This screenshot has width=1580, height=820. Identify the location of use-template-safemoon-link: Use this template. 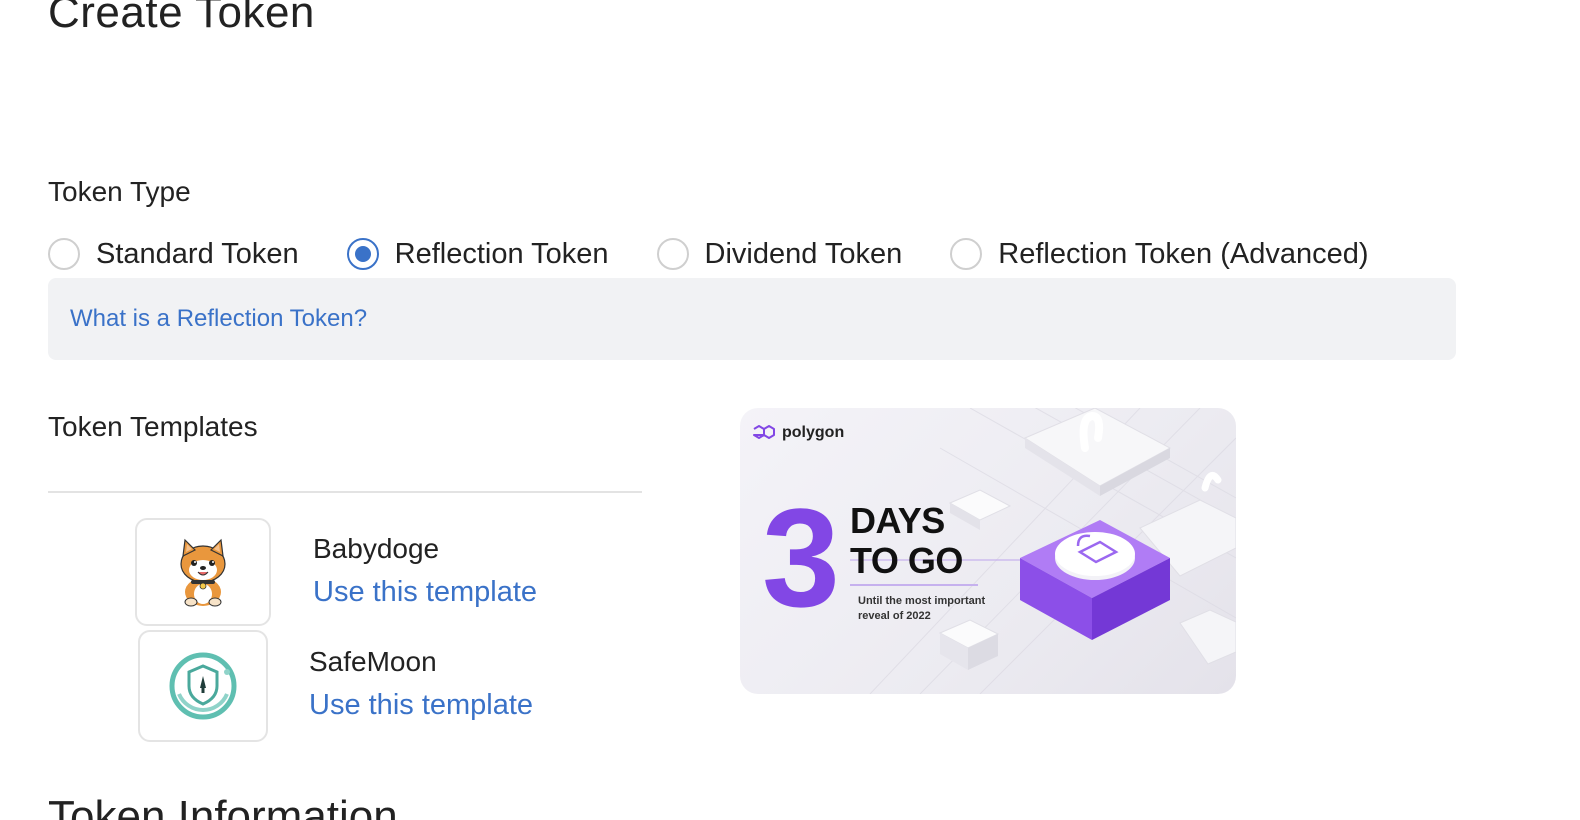
(421, 705).